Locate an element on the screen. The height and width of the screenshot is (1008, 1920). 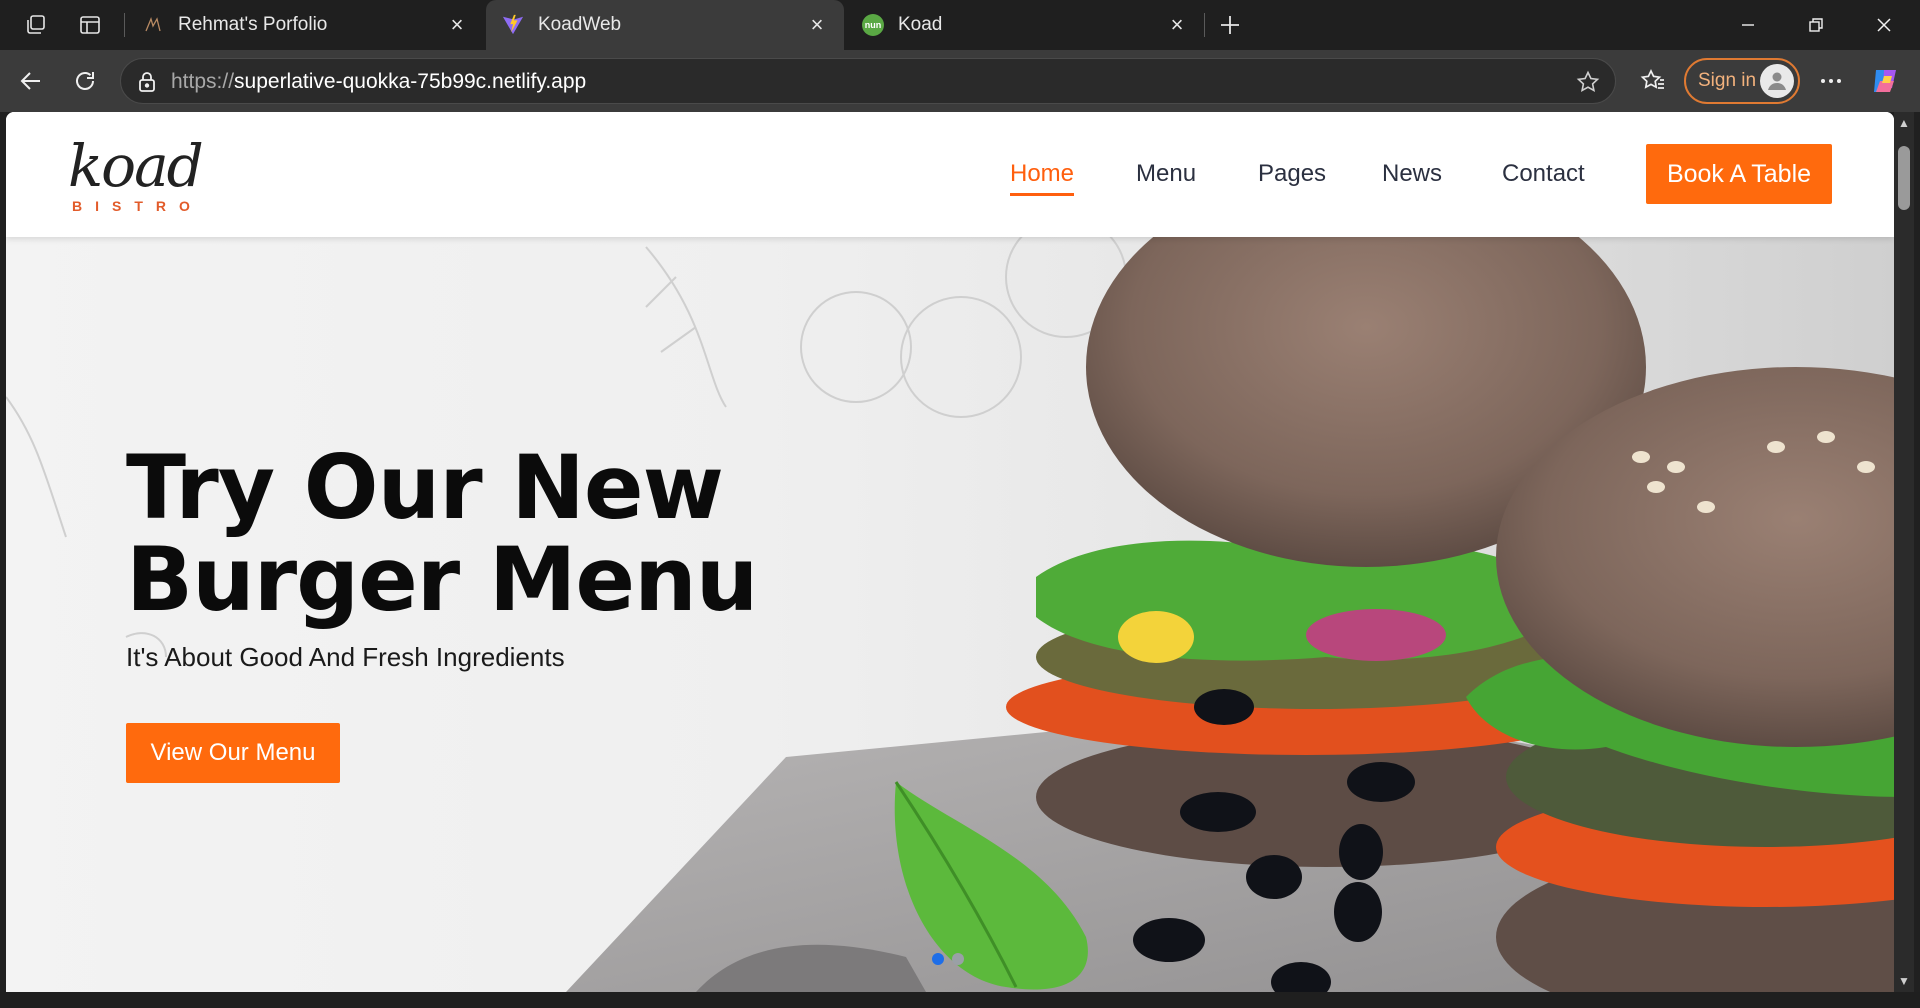
copilot-icon is located at coordinates (1885, 81).